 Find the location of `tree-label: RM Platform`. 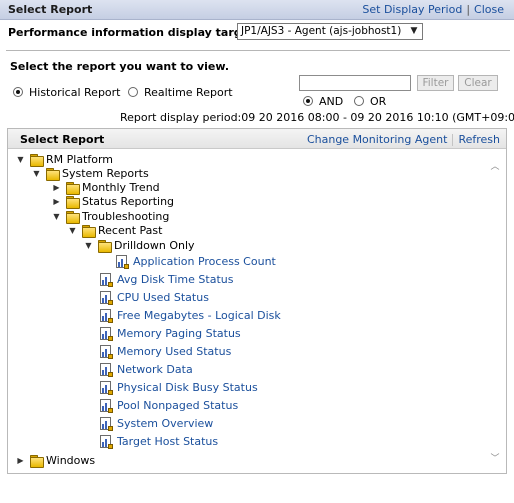

tree-label: RM Platform is located at coordinates (79, 159).